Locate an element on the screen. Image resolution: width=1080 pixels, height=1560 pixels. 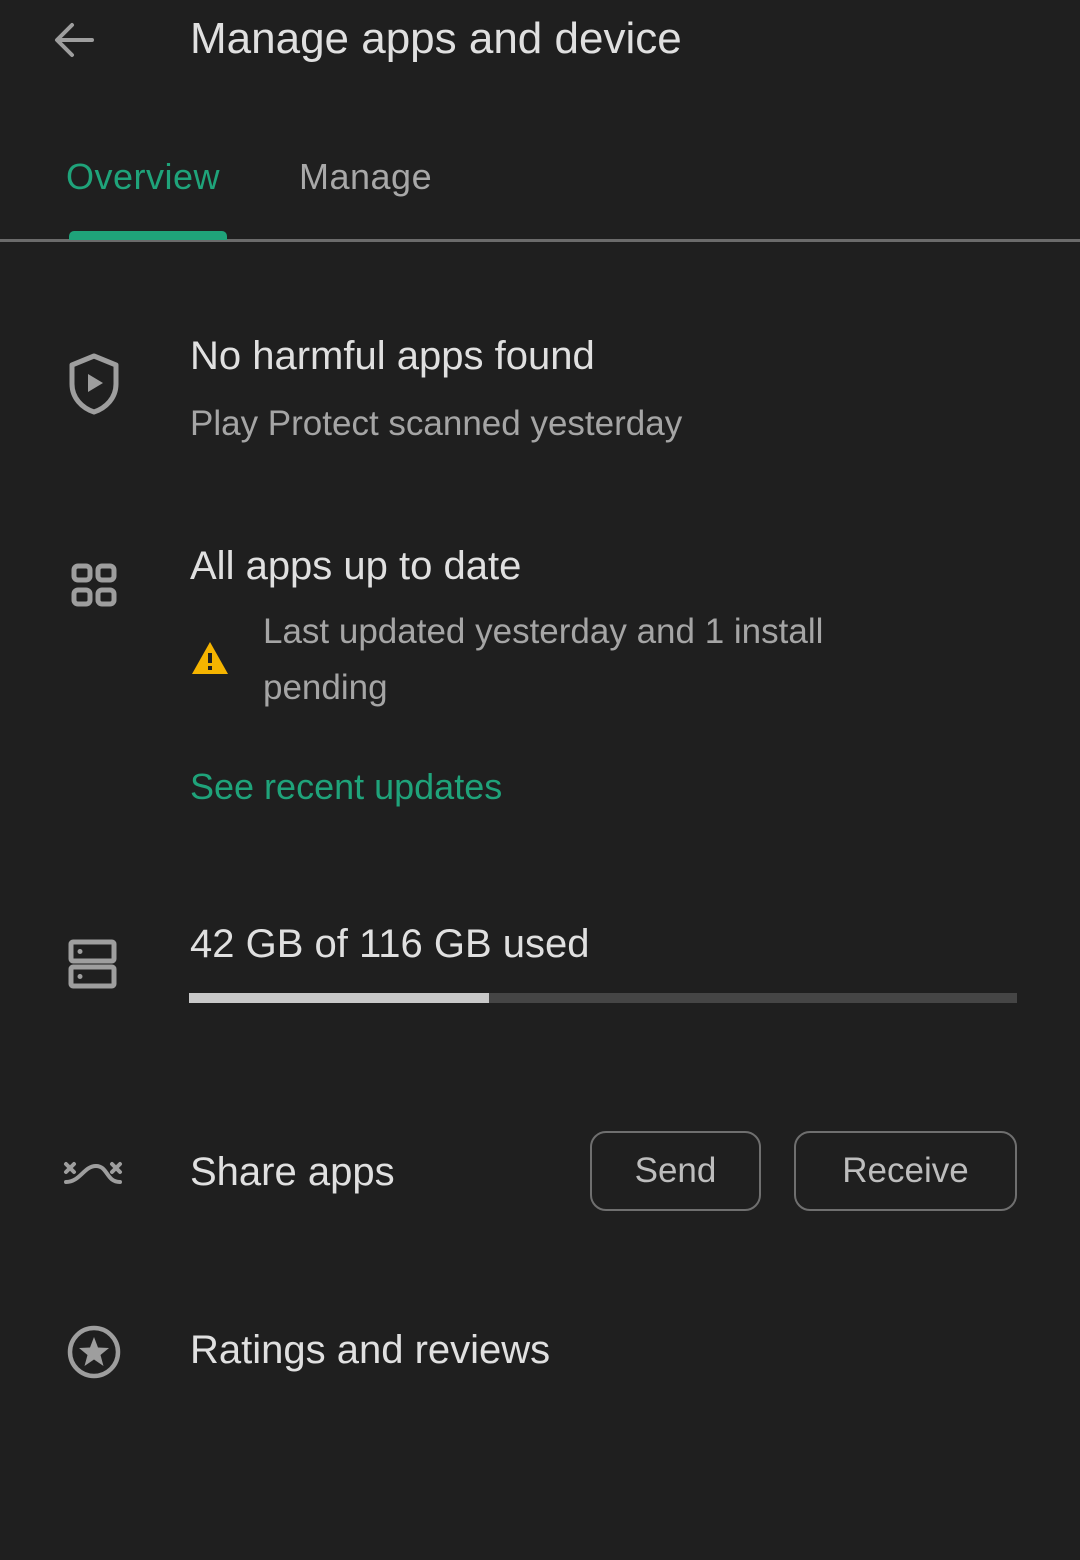
back-button is located at coordinates (74, 40).